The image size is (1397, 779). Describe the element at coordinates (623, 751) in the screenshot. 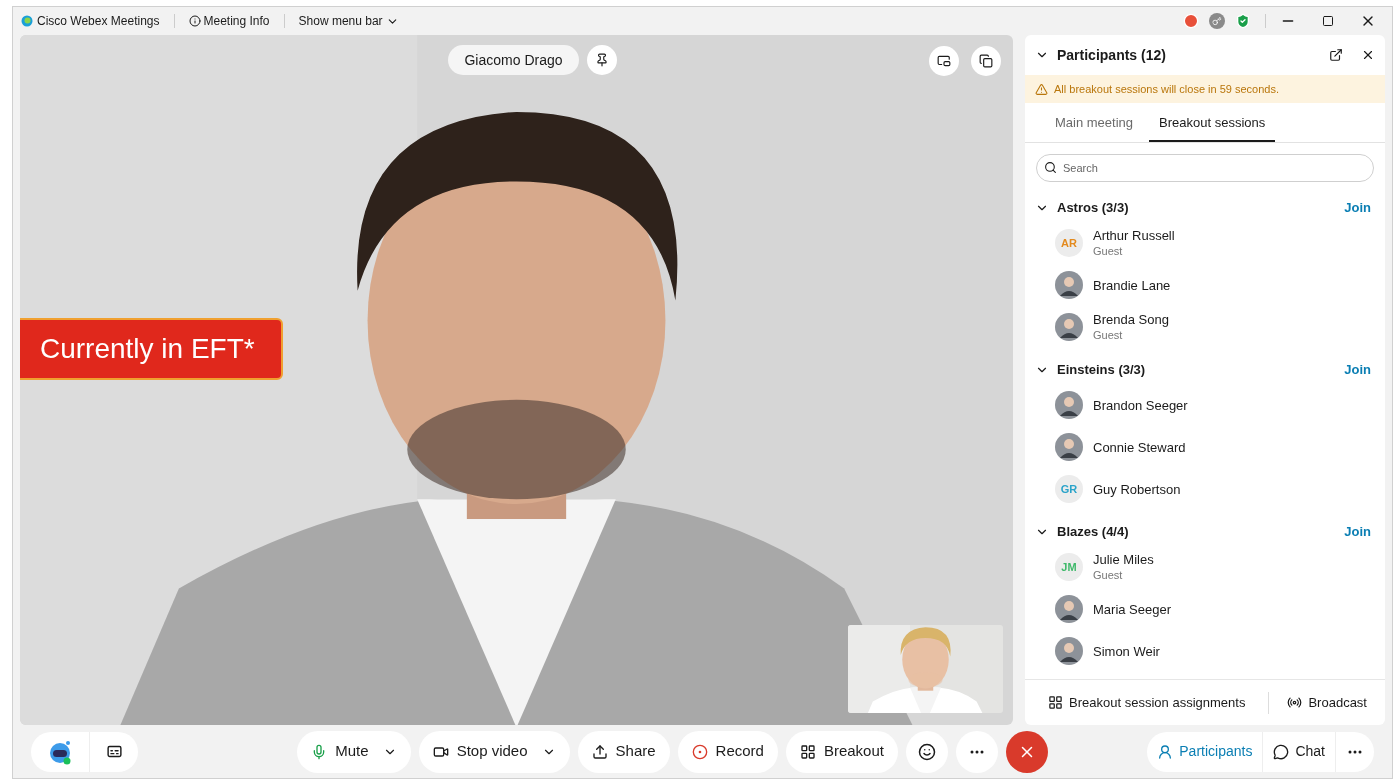

I see `toolbar-button: Share` at that location.